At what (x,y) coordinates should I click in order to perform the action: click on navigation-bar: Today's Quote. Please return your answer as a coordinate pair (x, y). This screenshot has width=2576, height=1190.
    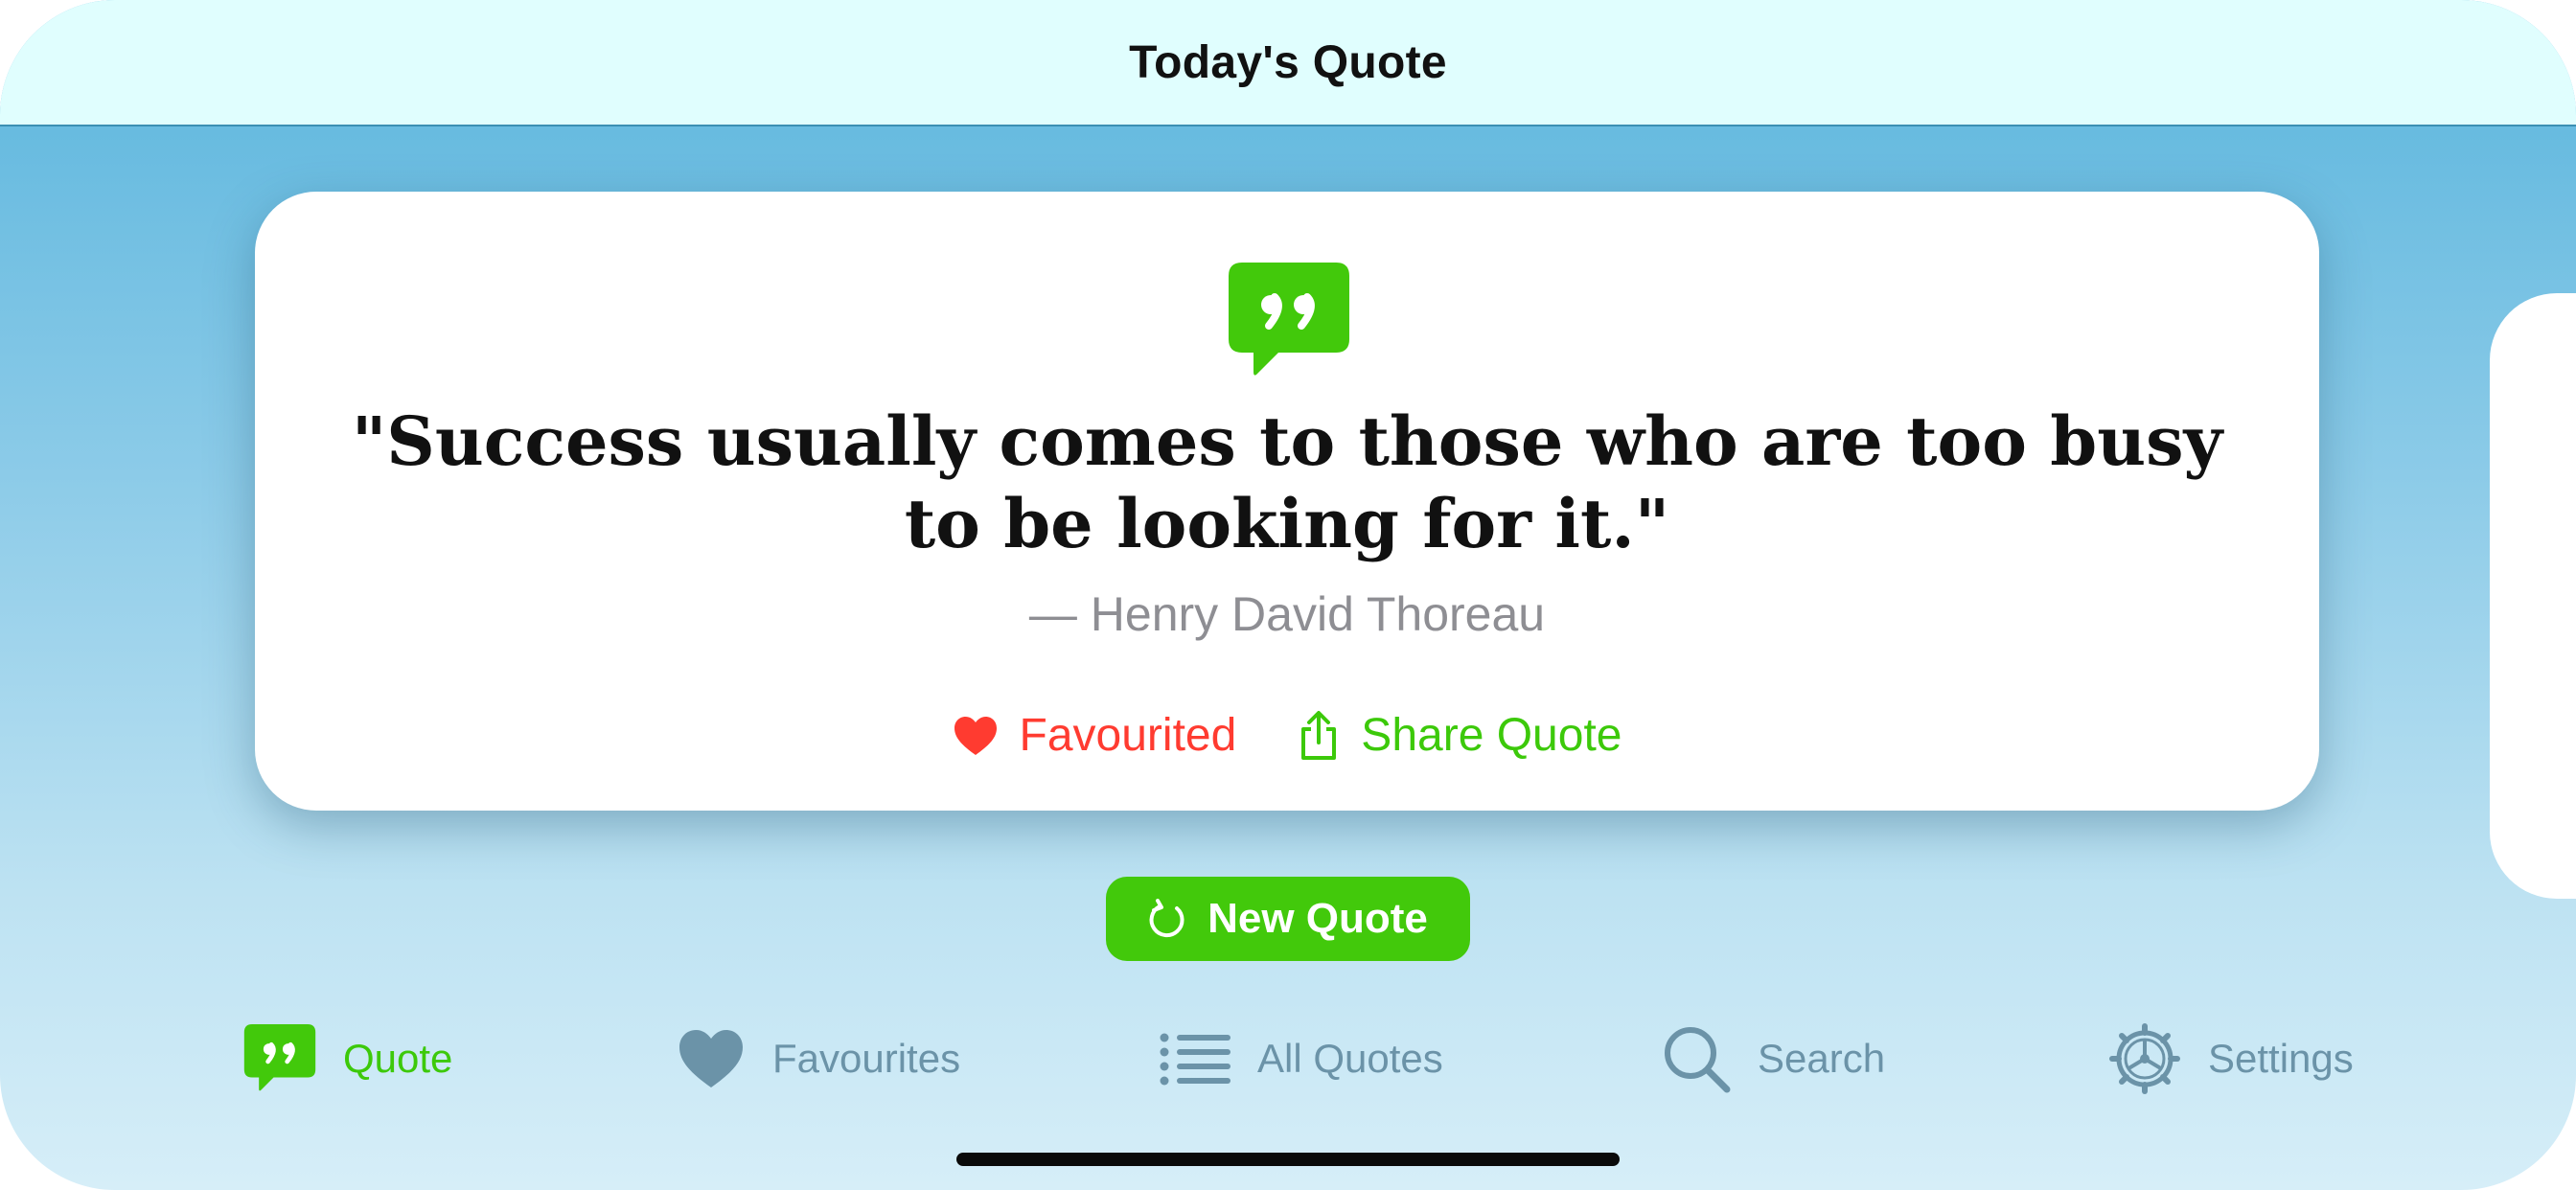
    Looking at the image, I should click on (1288, 63).